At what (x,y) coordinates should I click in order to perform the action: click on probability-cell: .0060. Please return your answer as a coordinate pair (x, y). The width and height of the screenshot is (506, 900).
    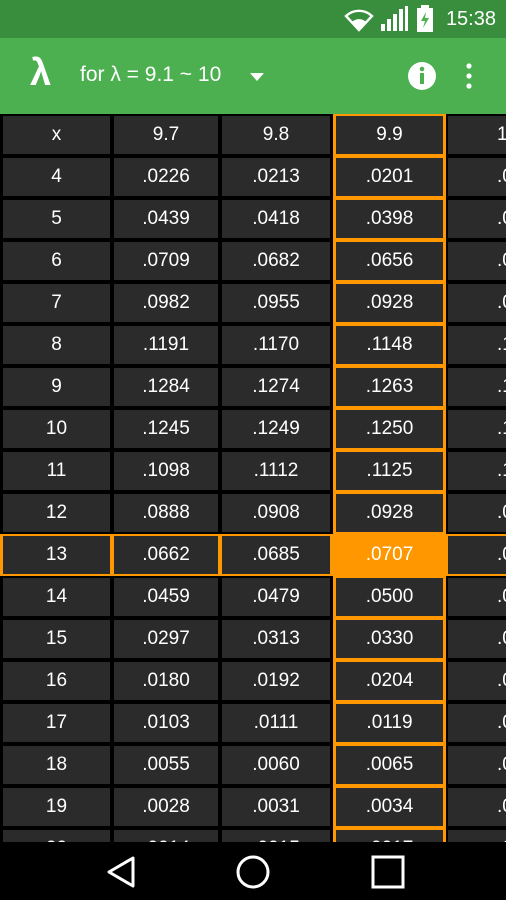
    Looking at the image, I should click on (276, 765).